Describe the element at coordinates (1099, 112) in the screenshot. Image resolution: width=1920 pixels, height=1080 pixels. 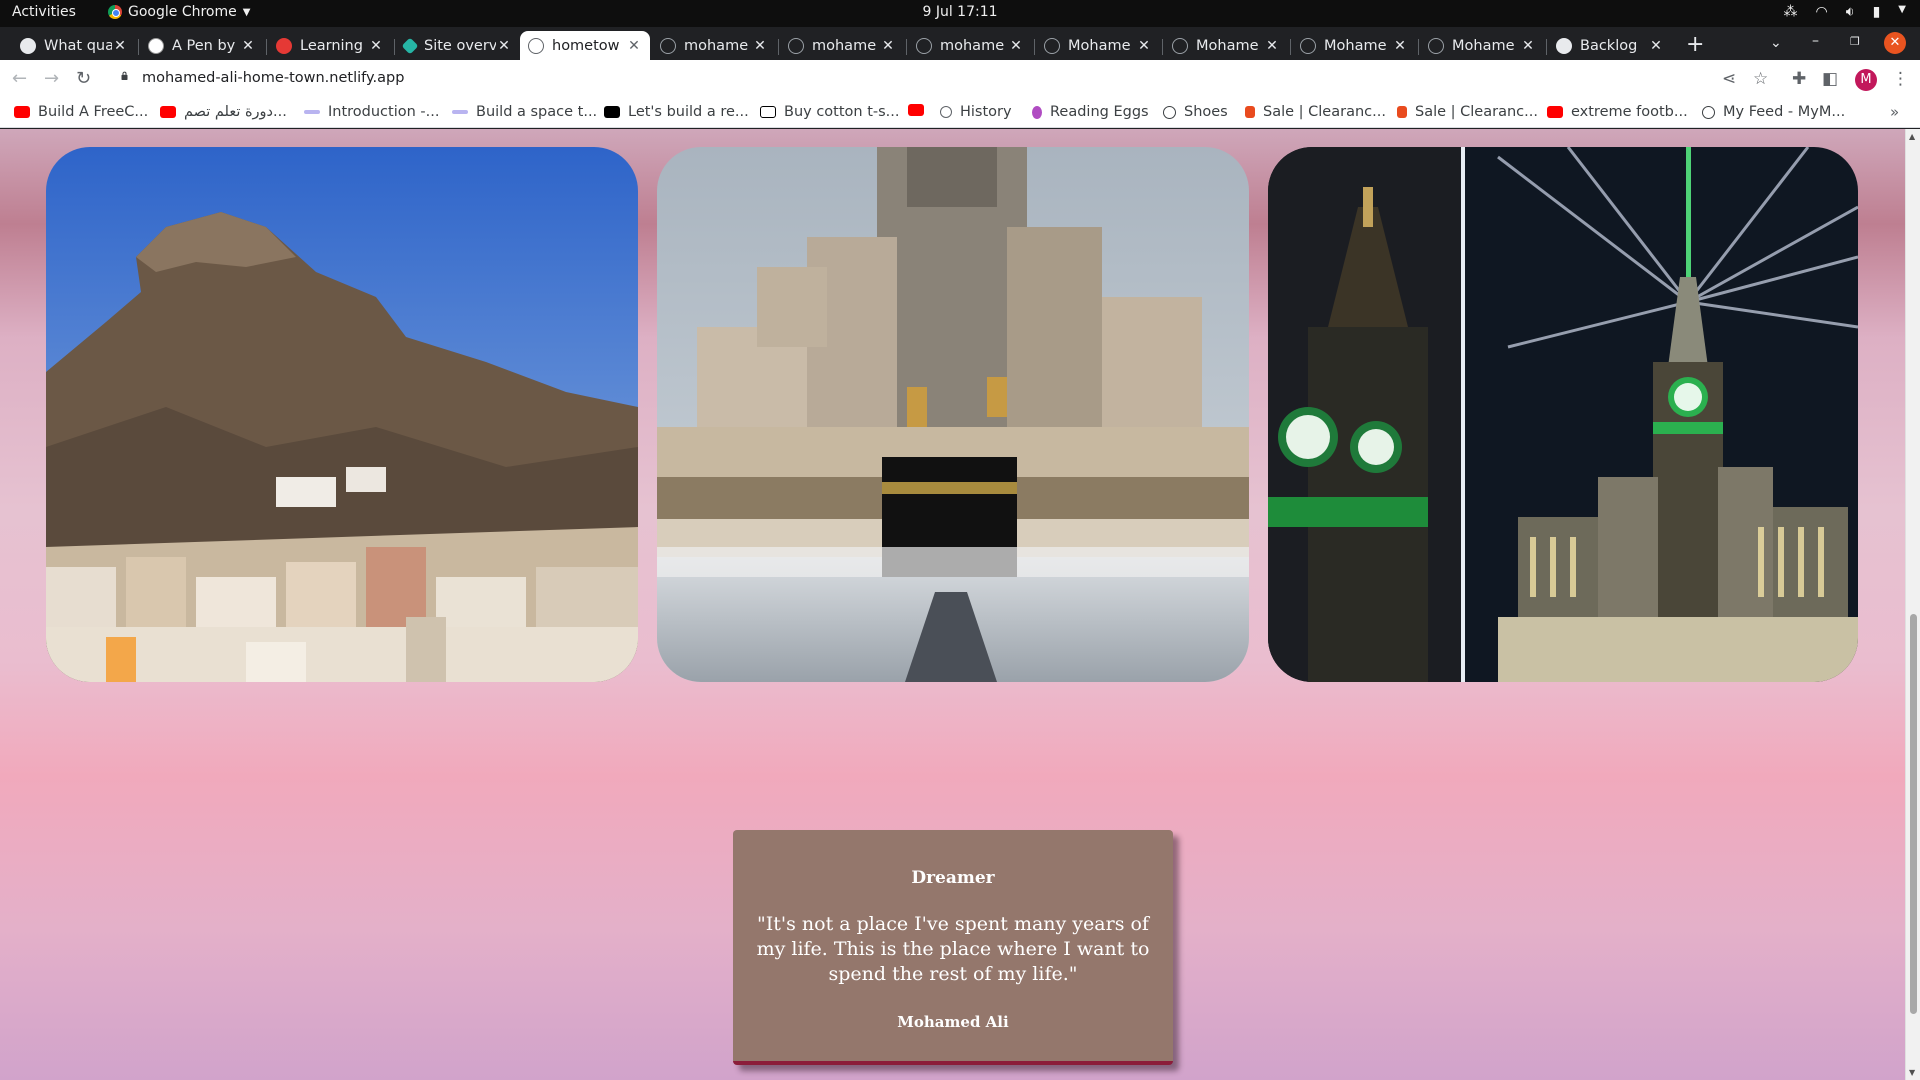
I see `bookmark-label: Reading Eggs` at that location.